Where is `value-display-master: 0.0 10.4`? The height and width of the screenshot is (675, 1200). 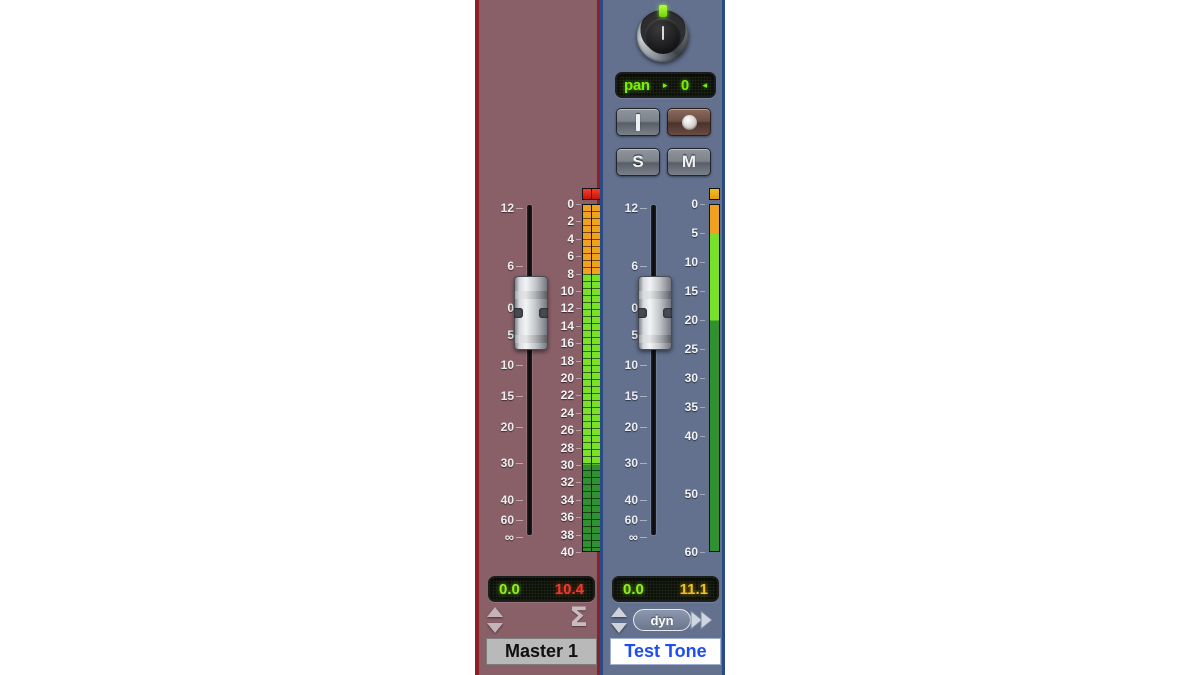
value-display-master: 0.0 10.4 is located at coordinates (541, 589).